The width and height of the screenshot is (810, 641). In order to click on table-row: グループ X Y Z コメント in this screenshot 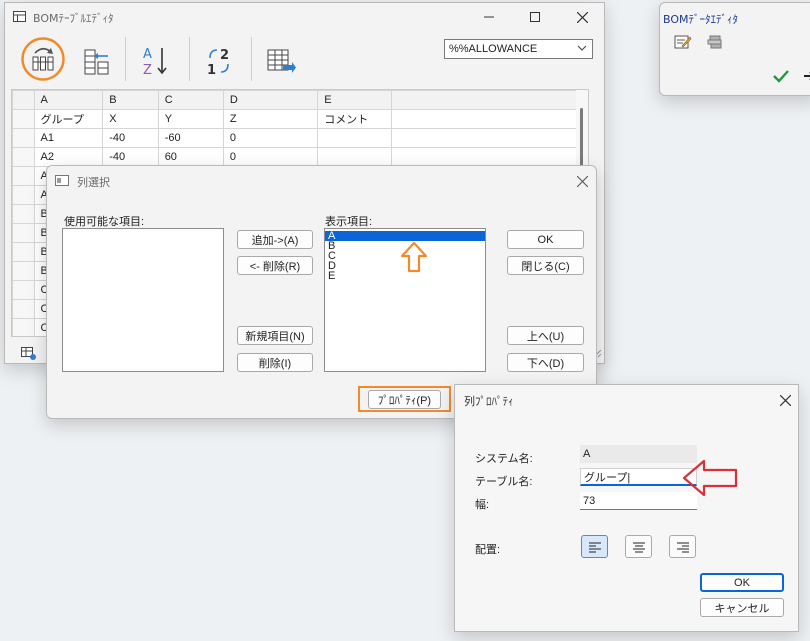, I will do `click(300, 119)`.